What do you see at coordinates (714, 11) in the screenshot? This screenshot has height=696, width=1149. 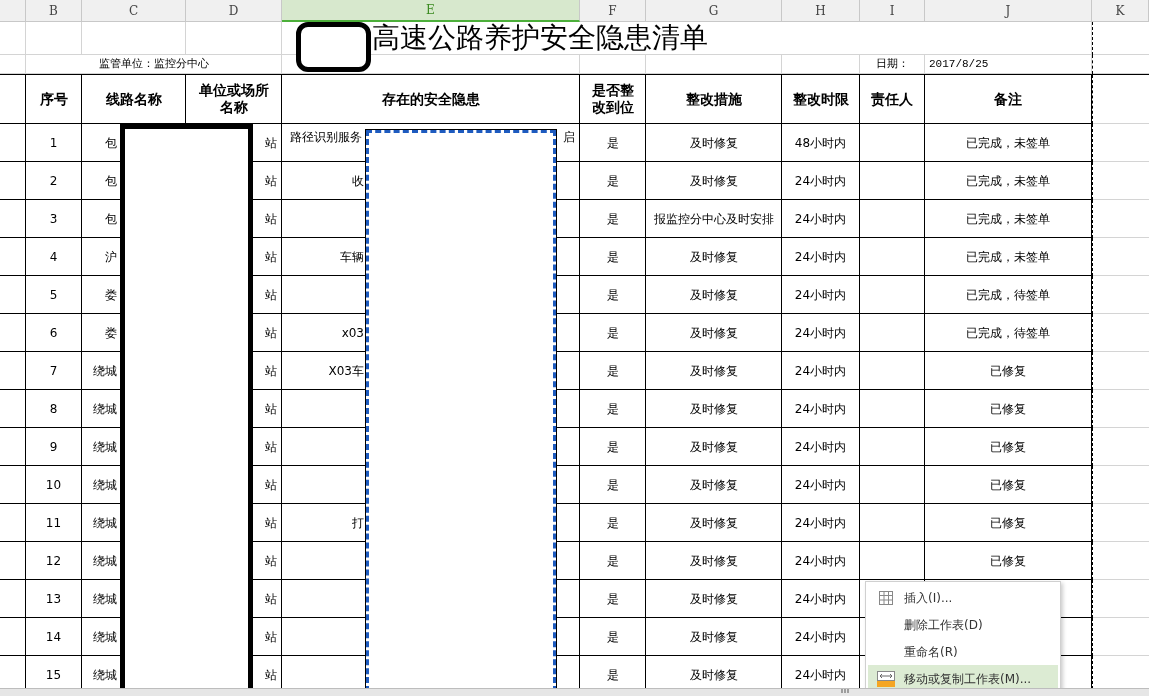 I see `column-header: G` at bounding box center [714, 11].